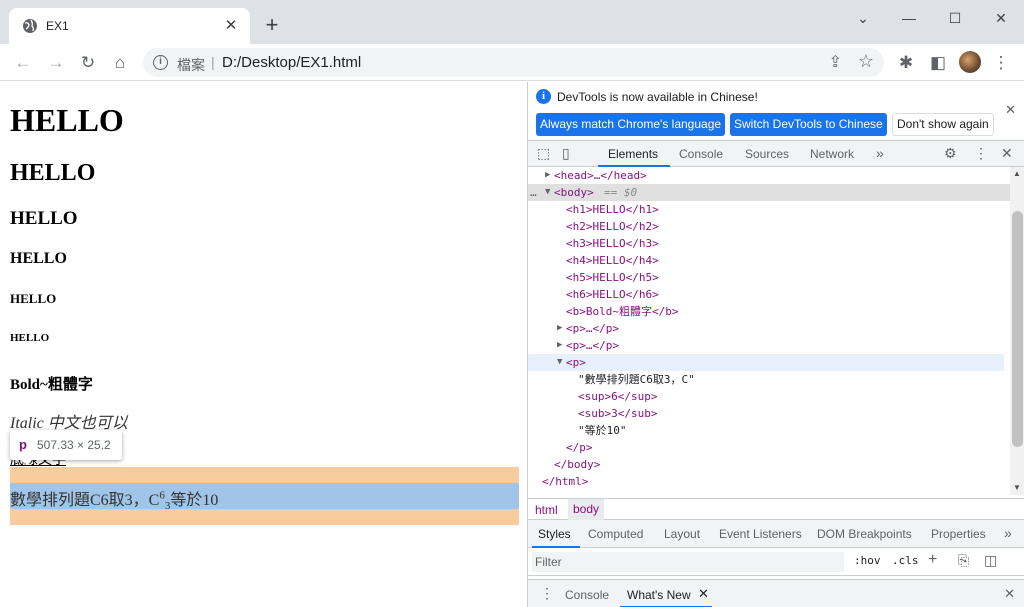 Image resolution: width=1024 pixels, height=607 pixels. I want to click on dom-node-sup: <sup>6</sup>, so click(769, 396).